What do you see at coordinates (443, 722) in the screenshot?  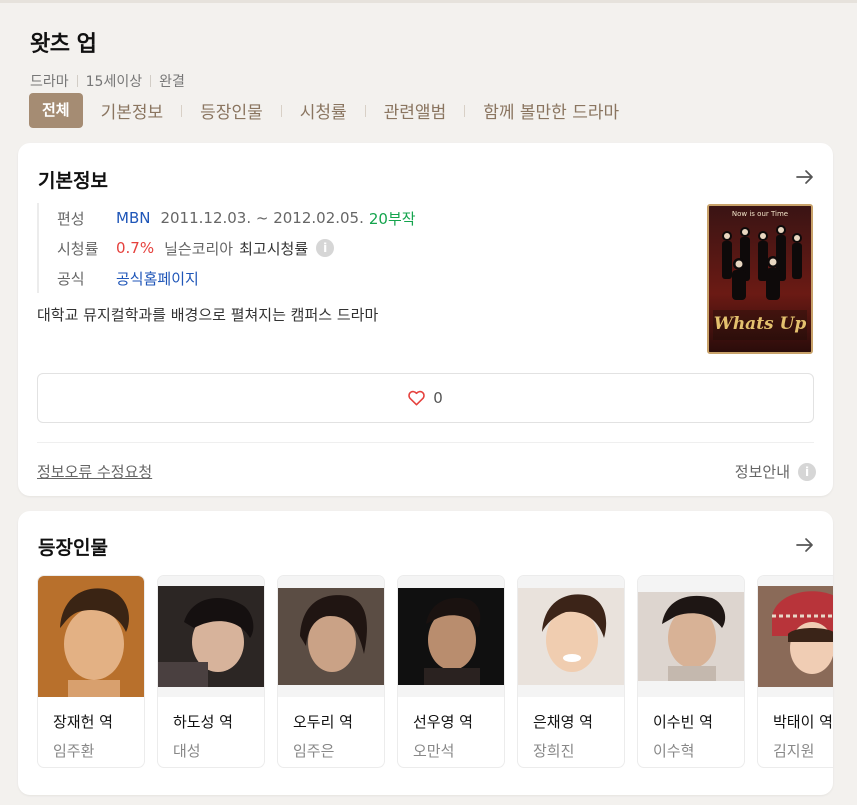 I see `cast-role: 선우영 역` at bounding box center [443, 722].